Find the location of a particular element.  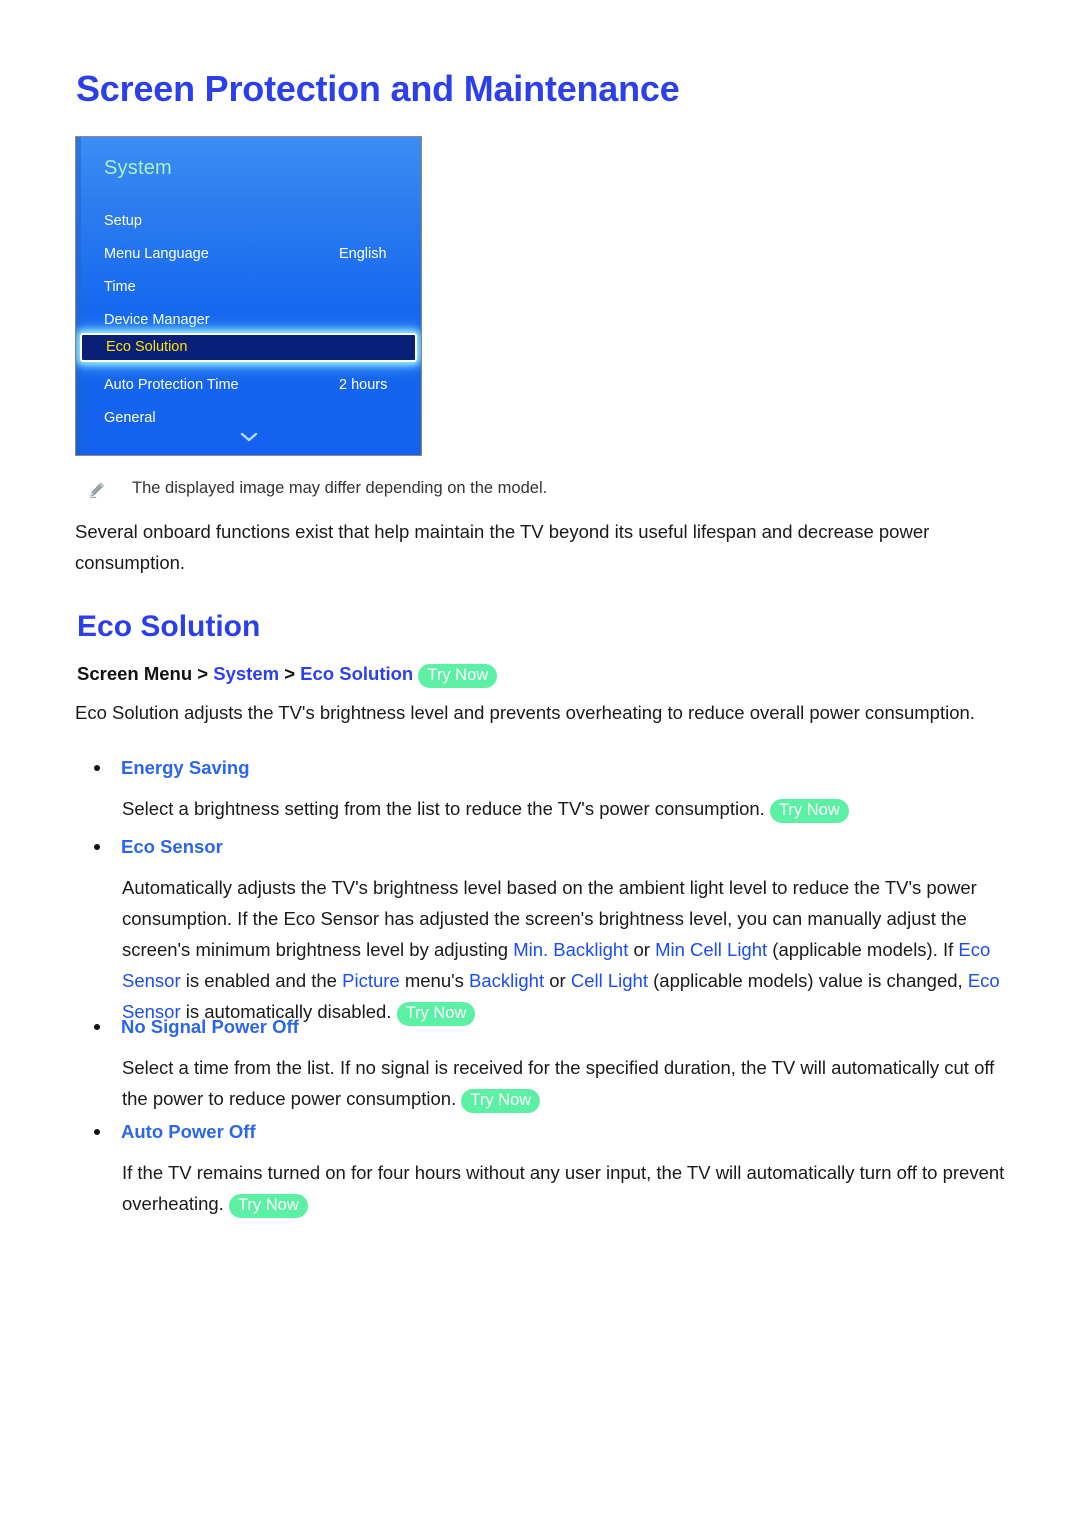

tv-menu-row-eco-solution-selected: Eco Solution is located at coordinates (248, 347).